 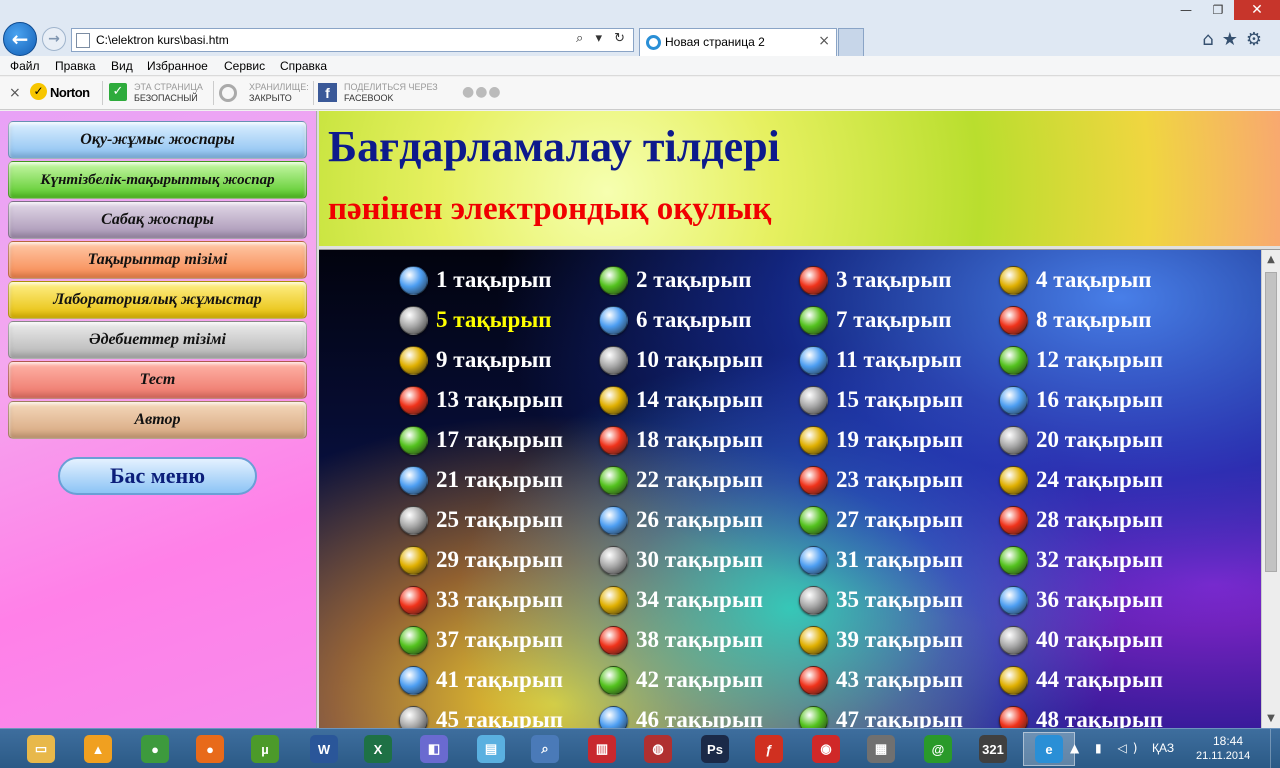 I want to click on scroll-thumb, so click(x=1271, y=422).